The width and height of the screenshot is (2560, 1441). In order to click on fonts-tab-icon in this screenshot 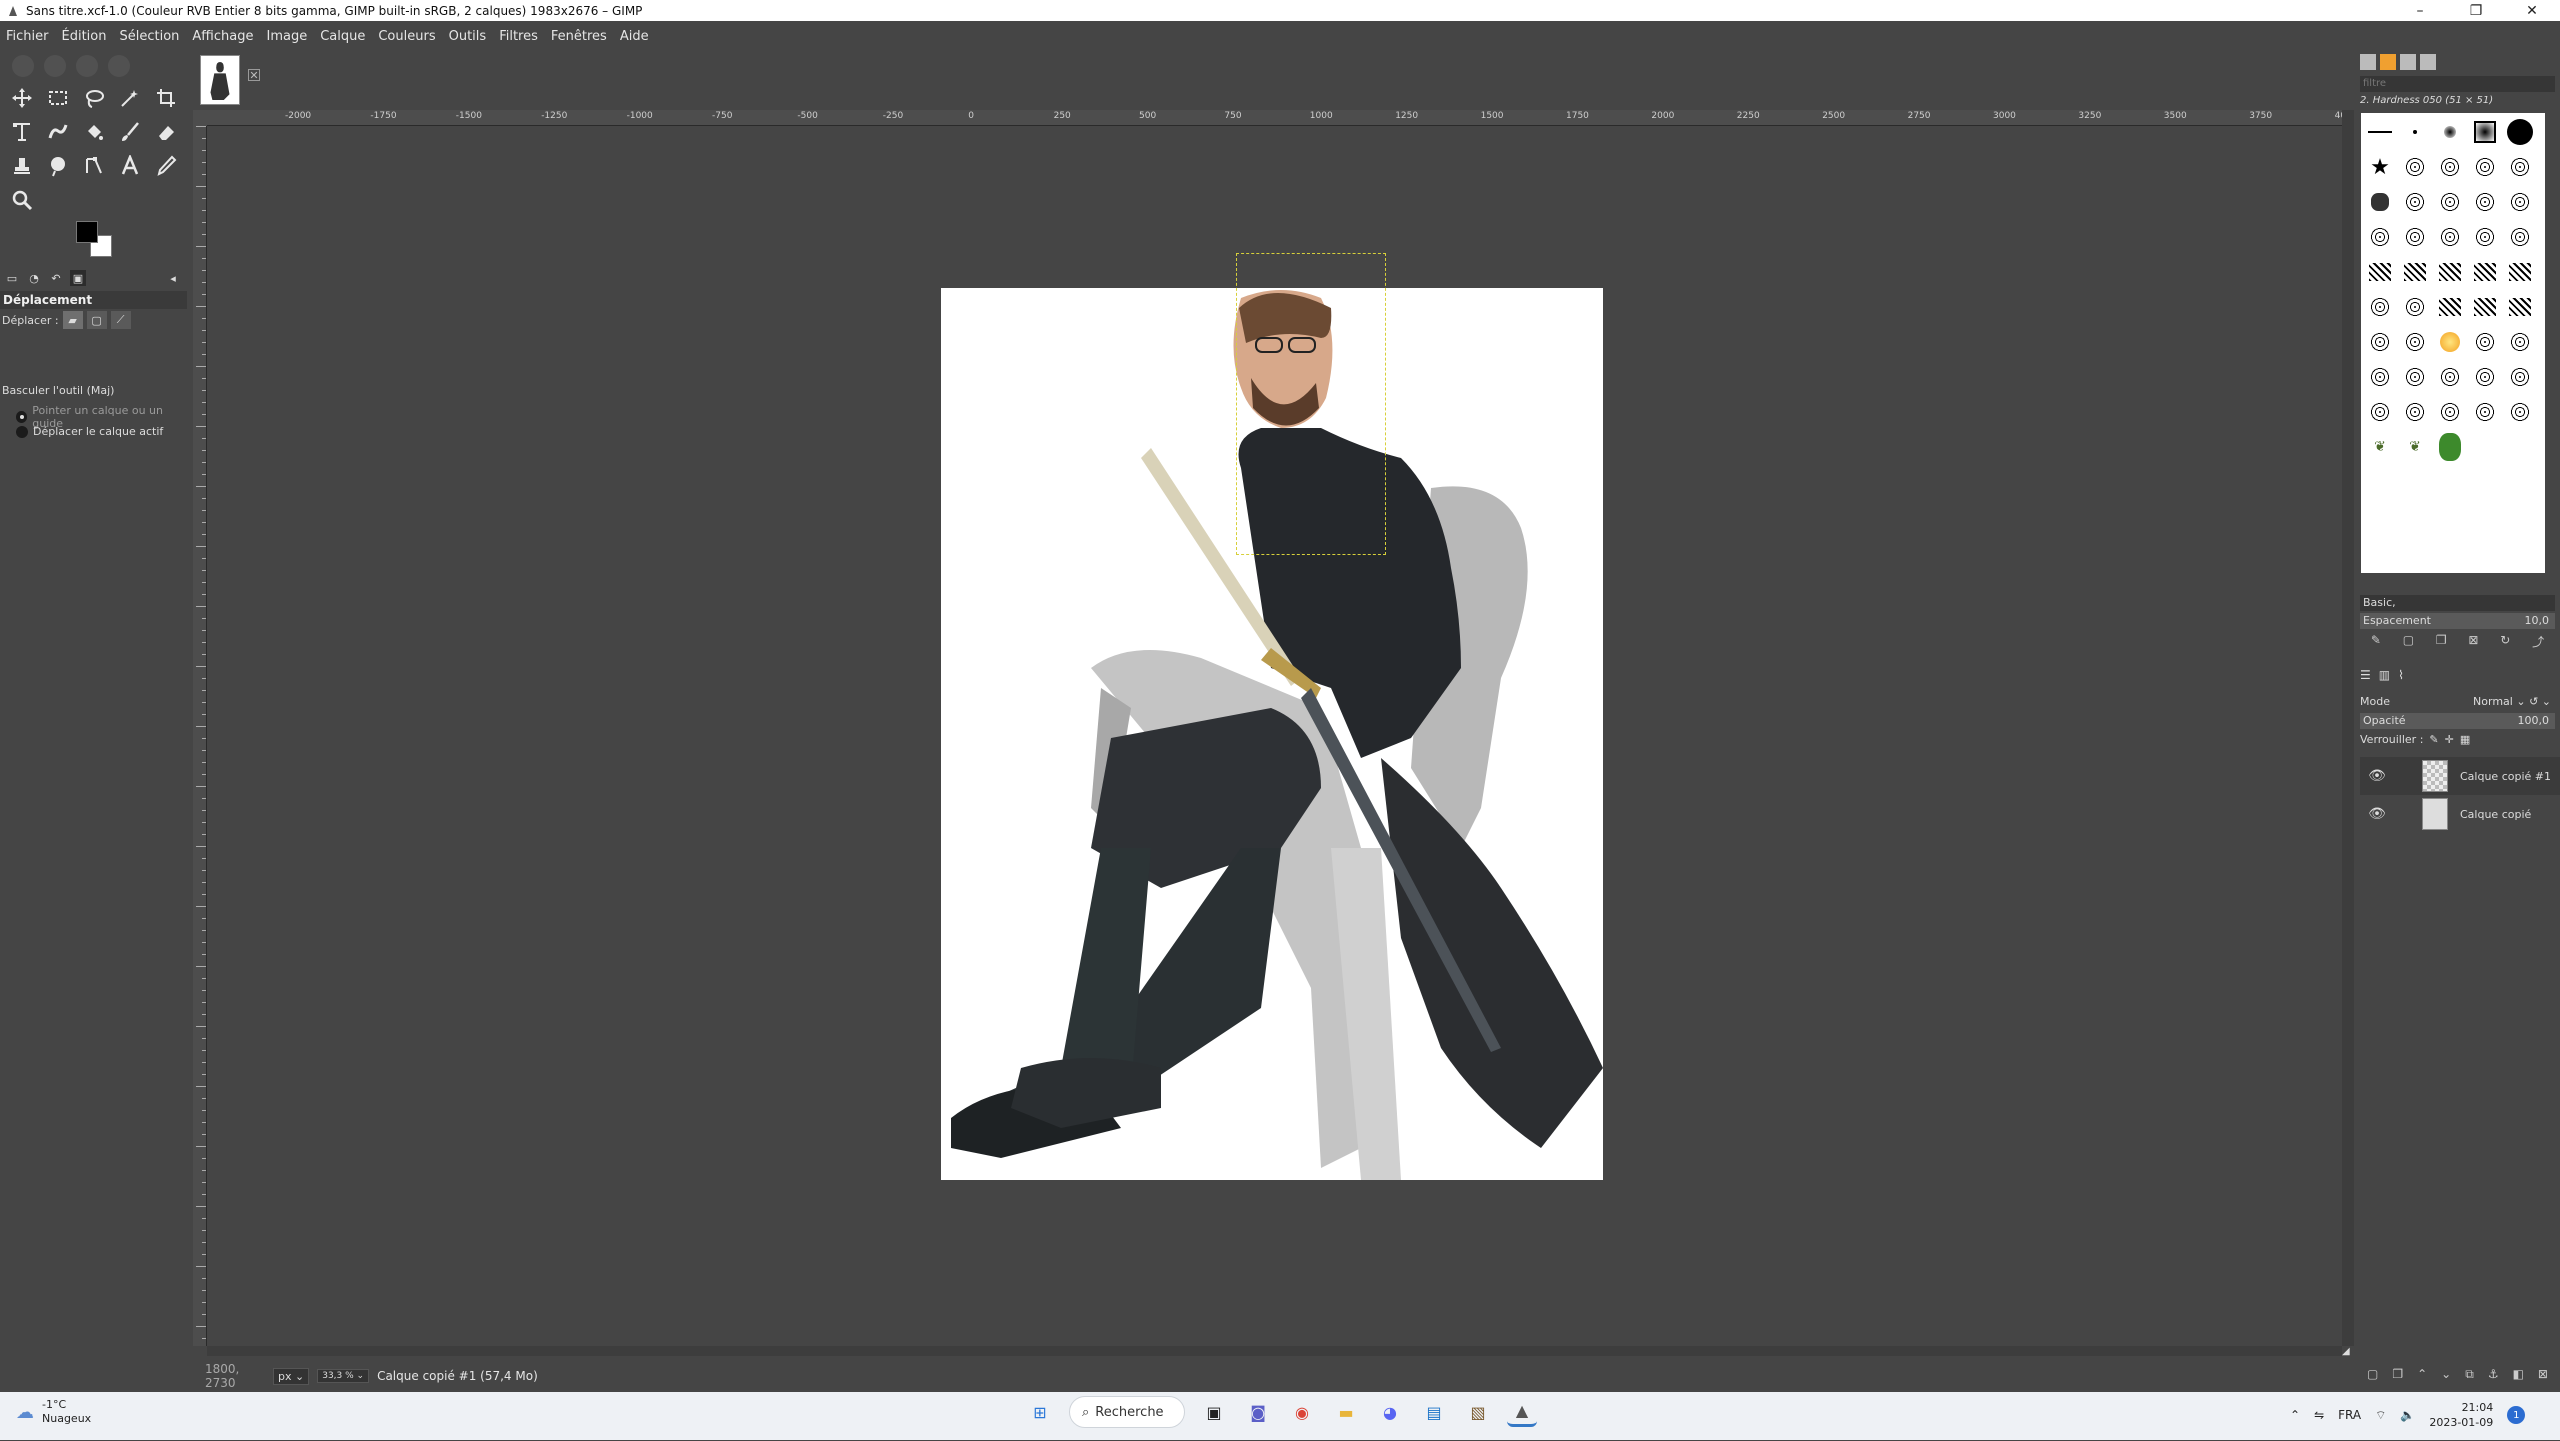, I will do `click(2408, 62)`.